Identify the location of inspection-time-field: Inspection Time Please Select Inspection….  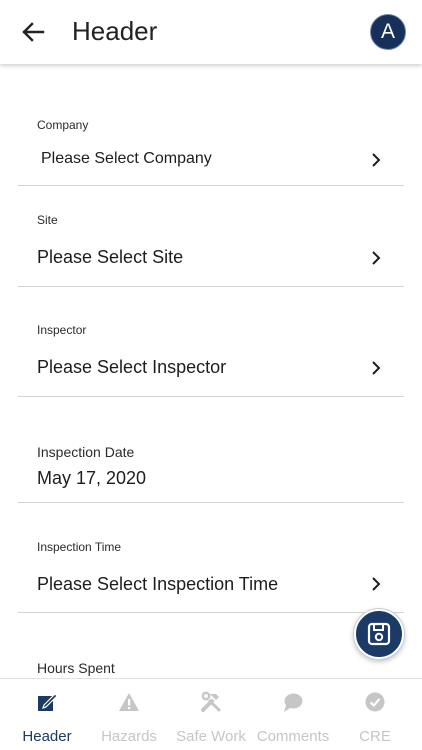
(211, 570).